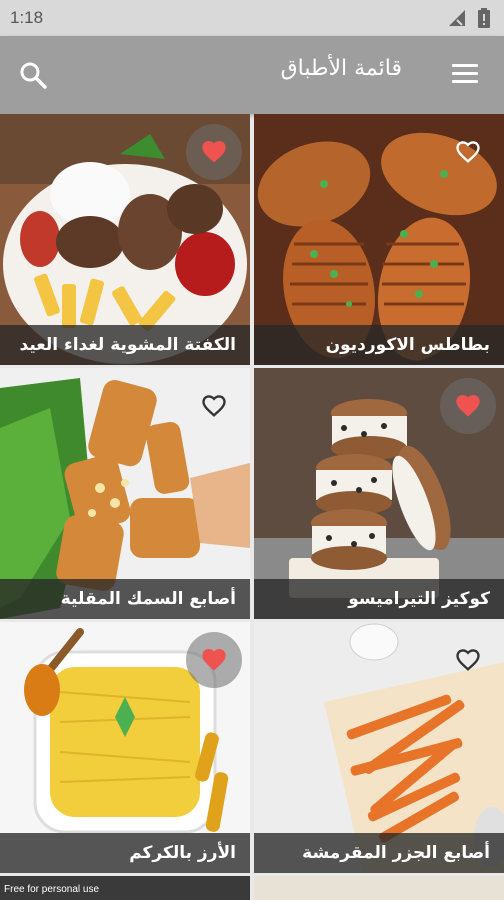  What do you see at coordinates (125, 599) in the screenshot?
I see `dish-name: أصابع السمك المقلية` at bounding box center [125, 599].